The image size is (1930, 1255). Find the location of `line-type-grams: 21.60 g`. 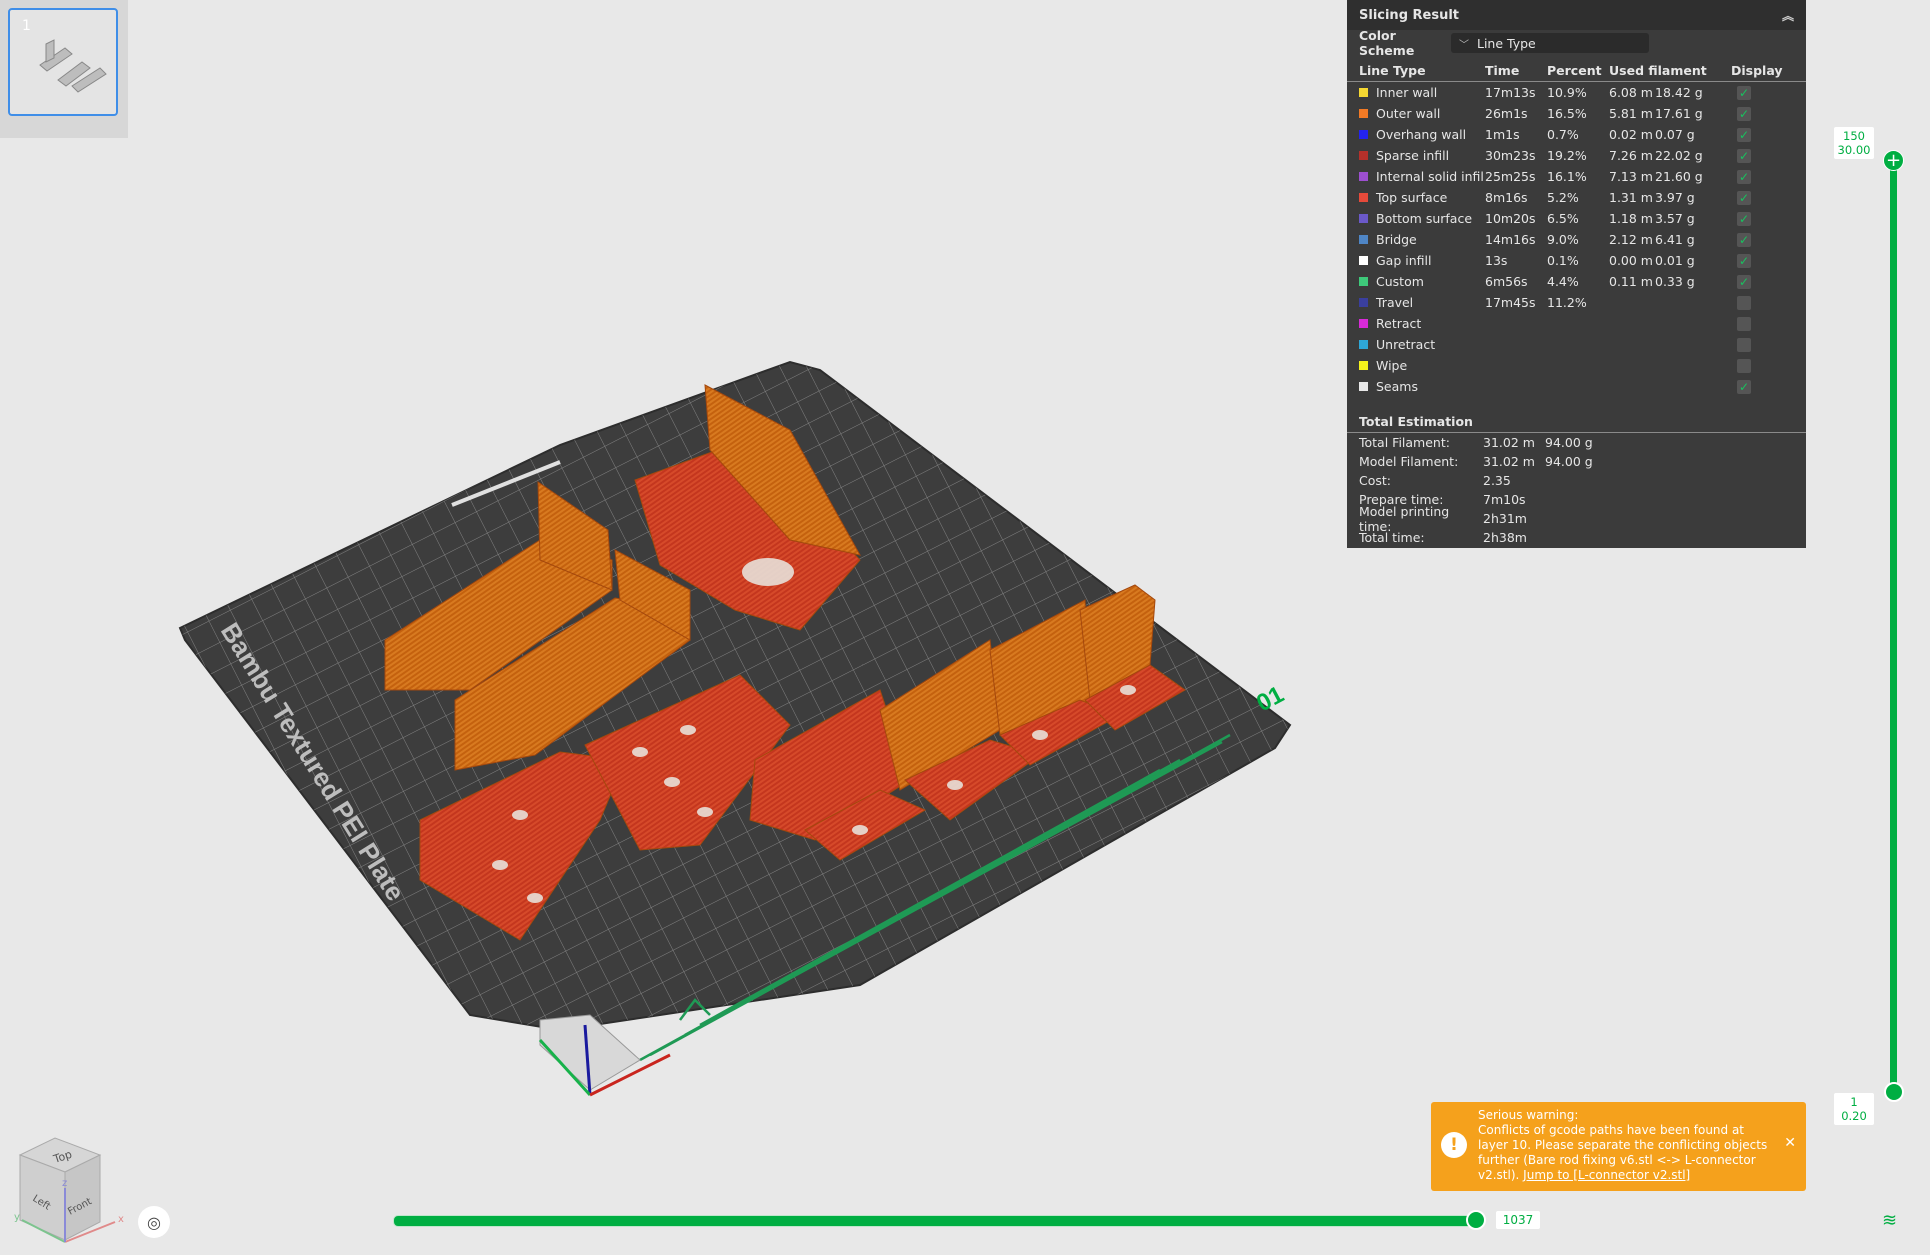

line-type-grams: 21.60 g is located at coordinates (1679, 176).